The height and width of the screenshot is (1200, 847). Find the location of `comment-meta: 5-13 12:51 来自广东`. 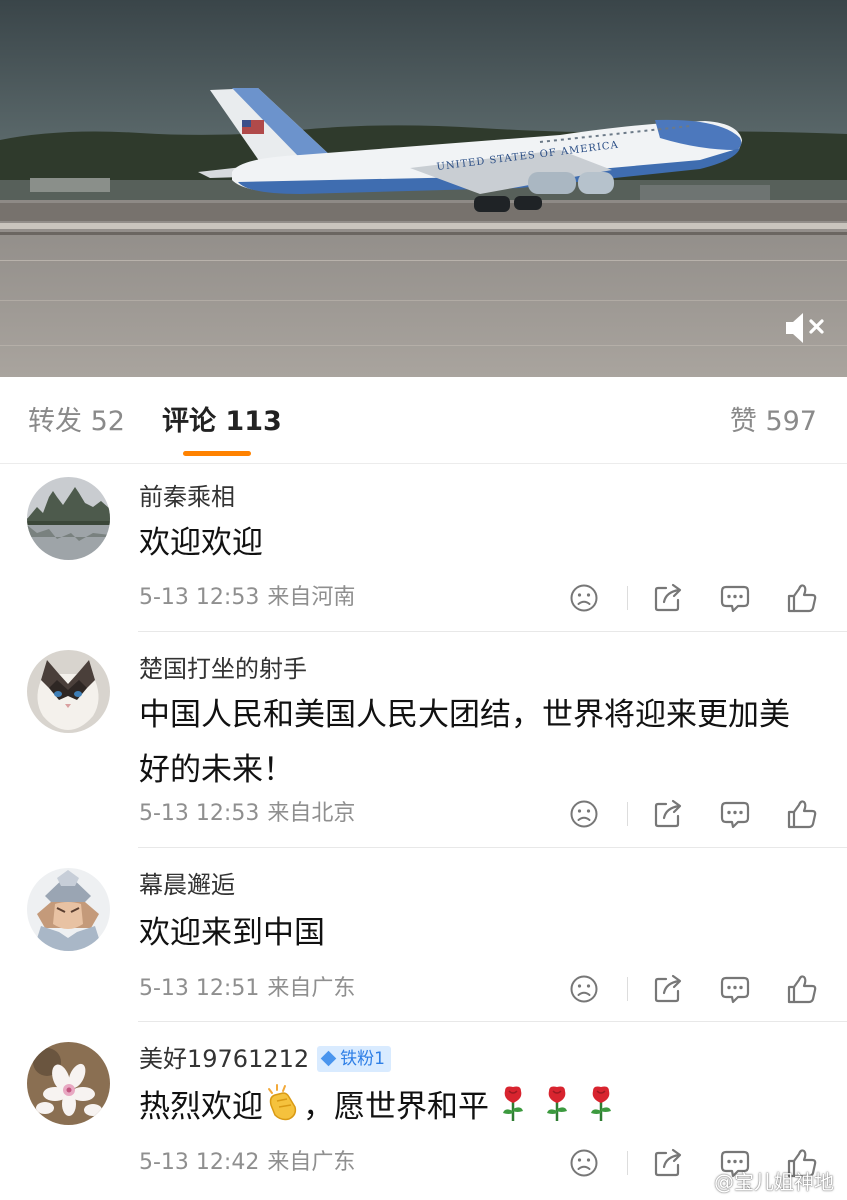

comment-meta: 5-13 12:51 来自广东 is located at coordinates (251, 989).